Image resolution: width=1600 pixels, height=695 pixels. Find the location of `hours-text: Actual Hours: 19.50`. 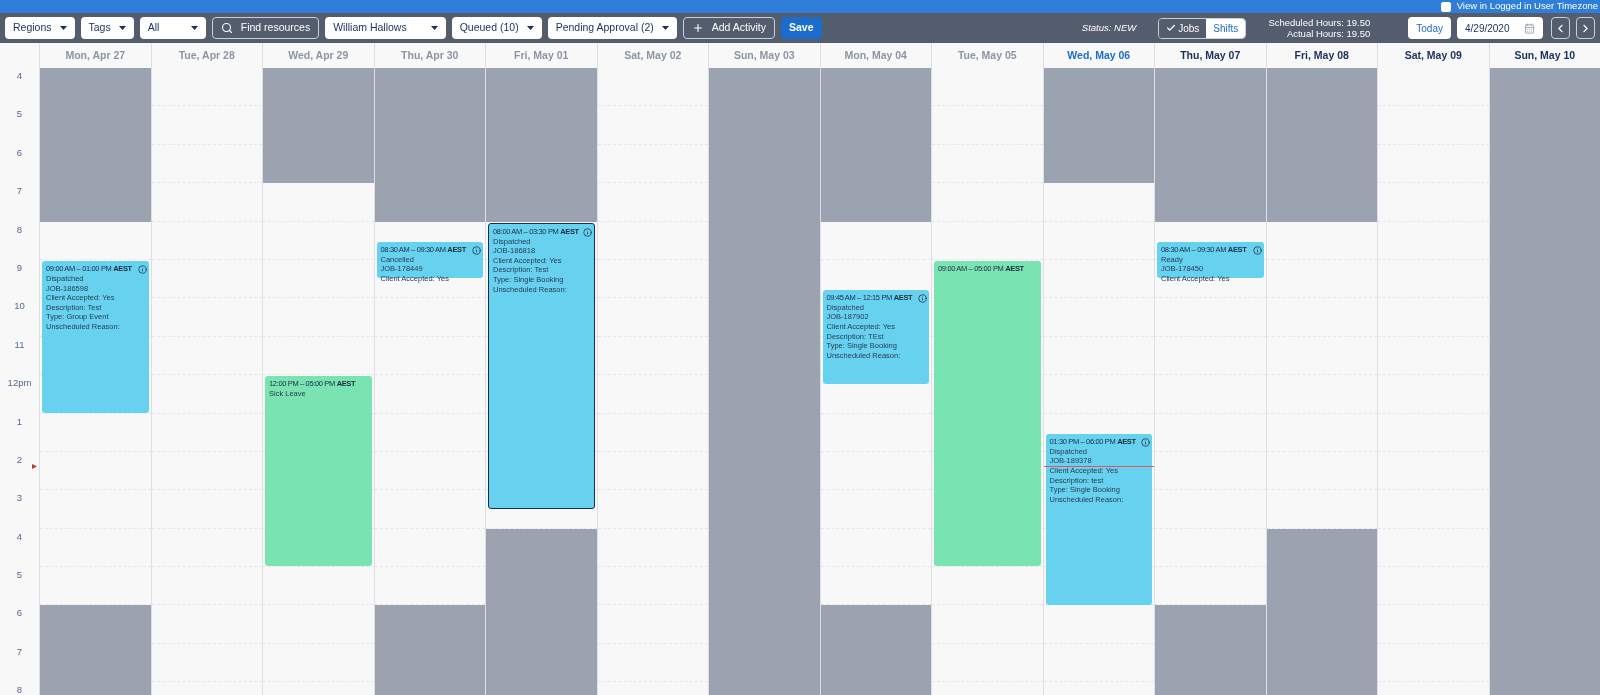

hours-text: Actual Hours: 19.50 is located at coordinates (1328, 33).